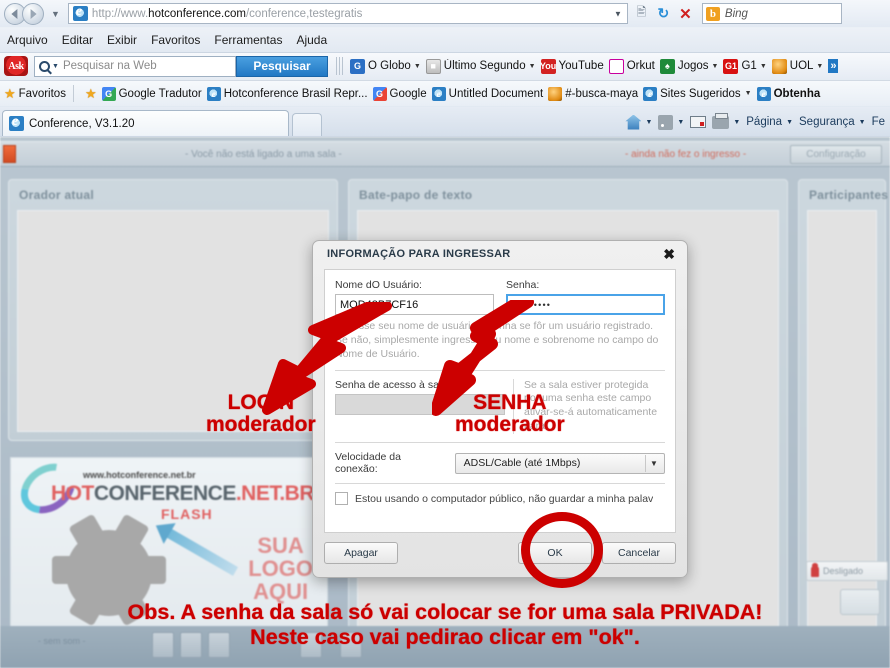 The height and width of the screenshot is (668, 890). What do you see at coordinates (488, 93) in the screenshot?
I see `favorite-untitled-document: e Untitled Document` at bounding box center [488, 93].